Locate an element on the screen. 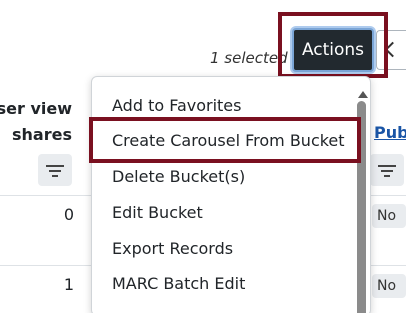 This screenshot has height=313, width=406. column-header-pub: Pub is located at coordinates (390, 132).